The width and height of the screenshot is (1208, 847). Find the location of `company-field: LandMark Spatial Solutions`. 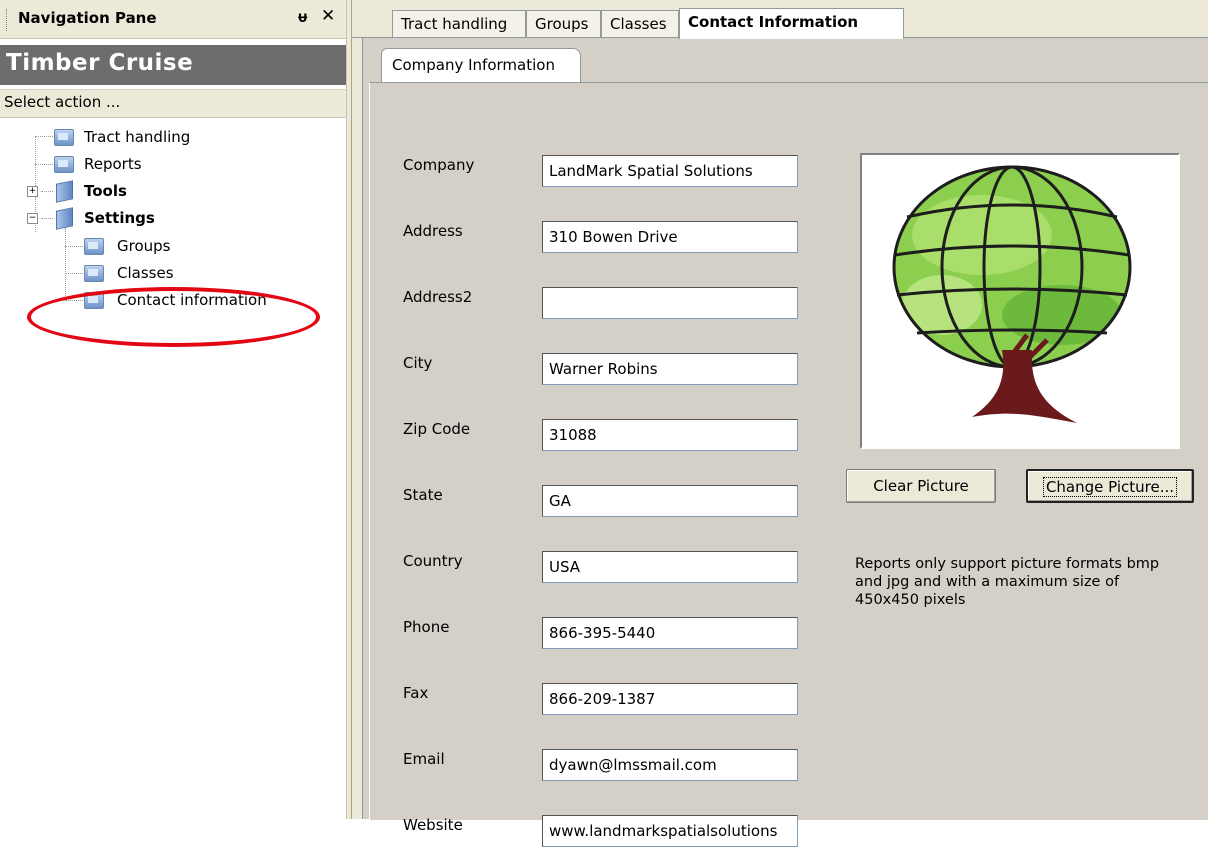

company-field: LandMark Spatial Solutions is located at coordinates (670, 171).